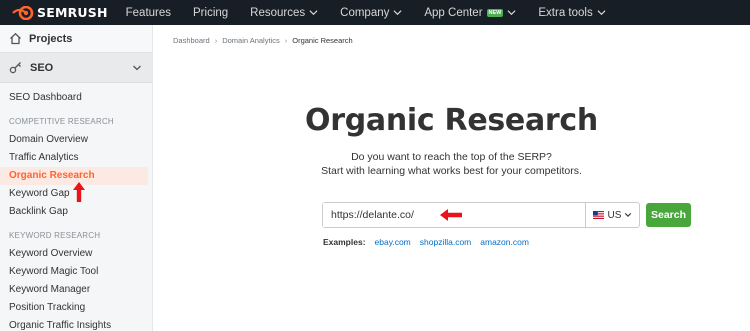 Image resolution: width=750 pixels, height=331 pixels. I want to click on sidebar-item-organic-traffic-insights: Organic Traffic Insights, so click(76, 324).